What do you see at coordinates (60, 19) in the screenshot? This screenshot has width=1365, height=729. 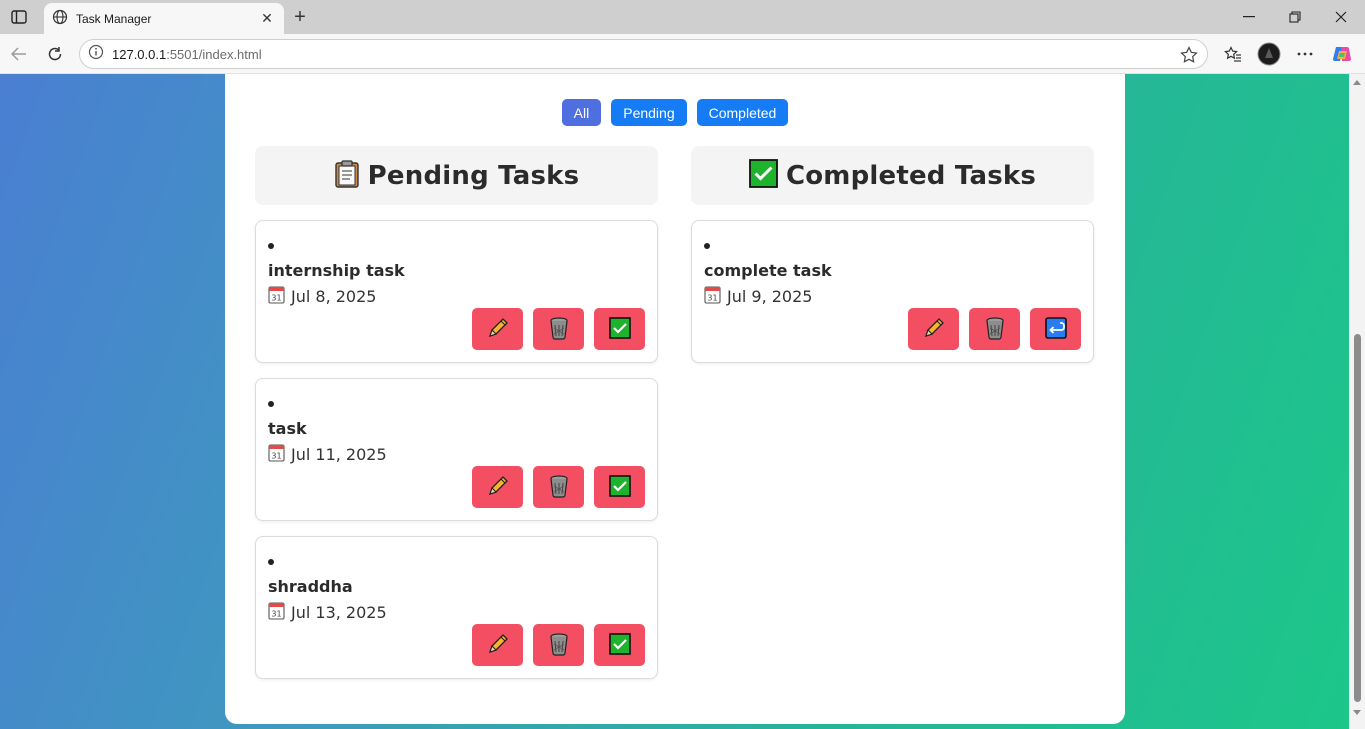 I see `globe-icon` at bounding box center [60, 19].